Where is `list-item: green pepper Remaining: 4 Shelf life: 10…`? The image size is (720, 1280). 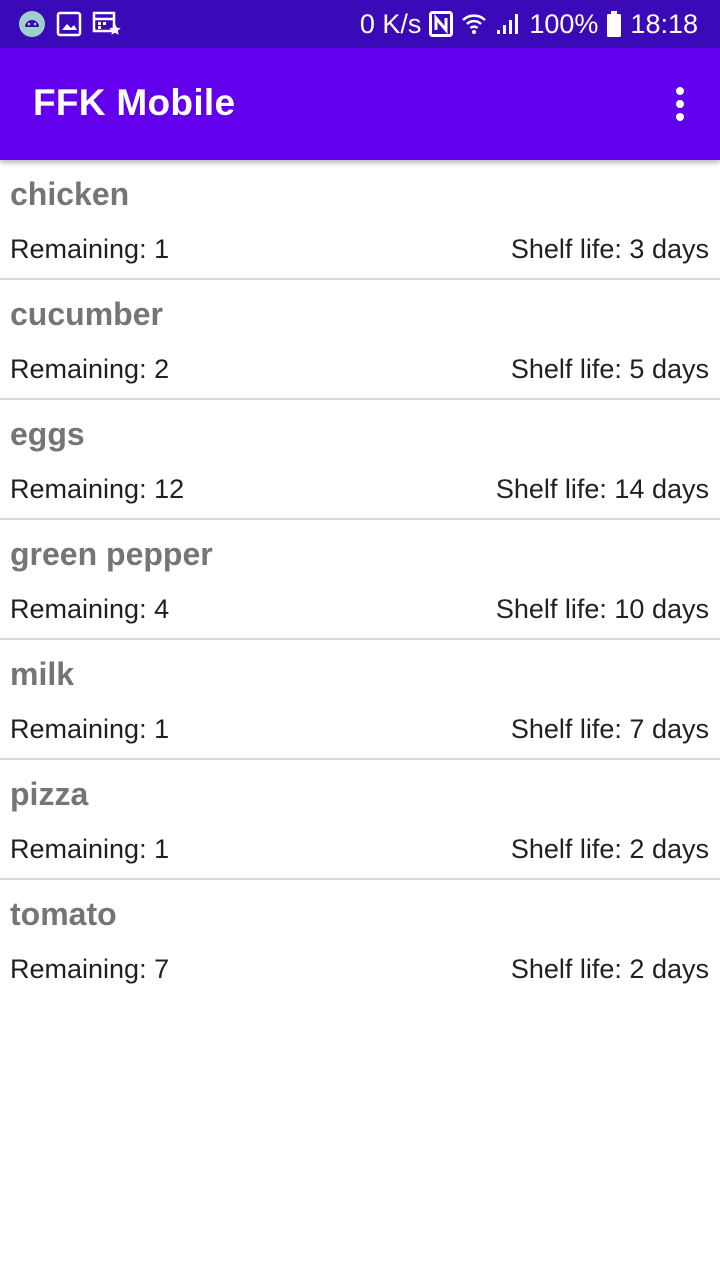 list-item: green pepper Remaining: 4 Shelf life: 10… is located at coordinates (360, 580).